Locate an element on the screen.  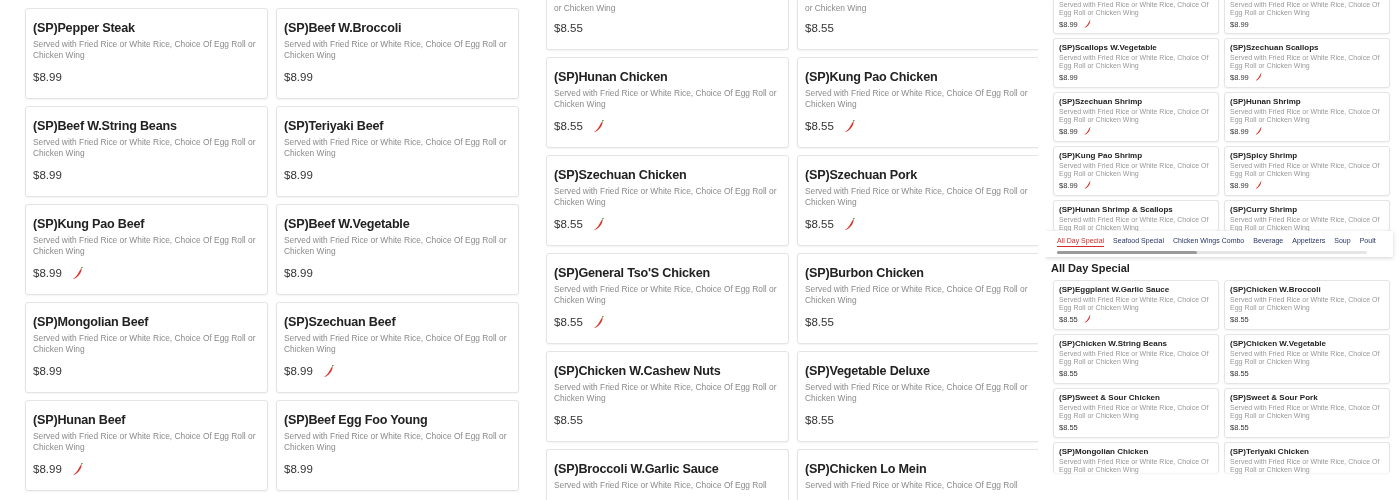
menu-card: (SP)Chicken W.Cashew Nuts Served with Fried Rice or White Rice, Choice Of Egg Roll or Chicken Wing $8.55 is located at coordinates (667, 396).